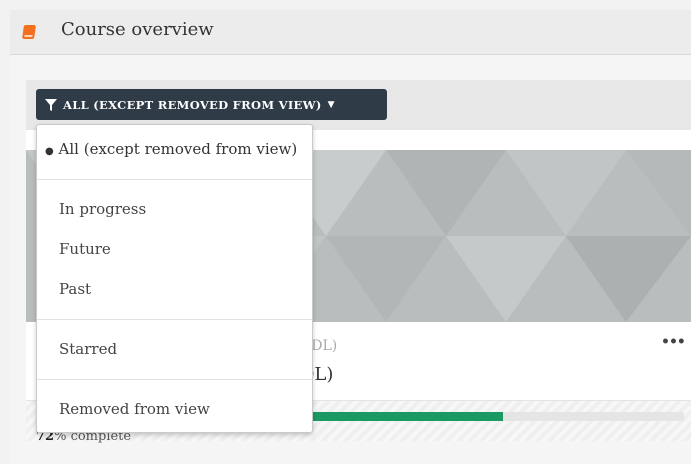 The width and height of the screenshot is (691, 464). I want to click on book-icon, so click(29, 32).